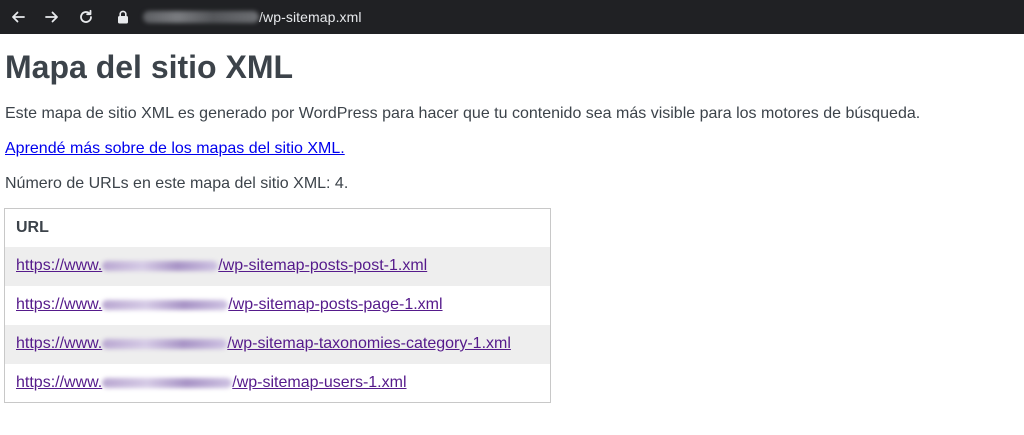 The image size is (1024, 435). I want to click on url-path: /wp-sitemap.xml, so click(310, 17).